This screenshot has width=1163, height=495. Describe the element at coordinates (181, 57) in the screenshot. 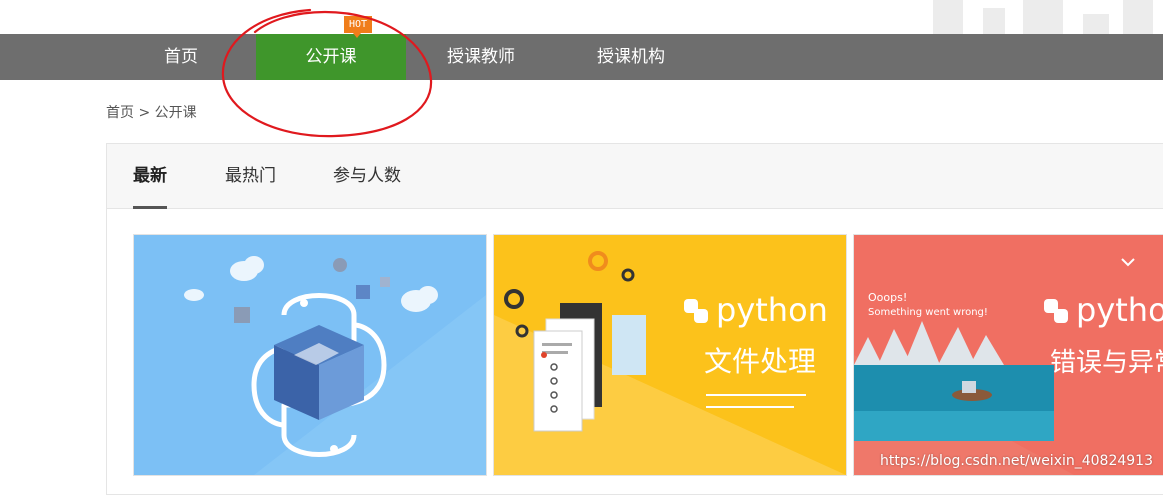

I see `nav-item-home: 首页` at that location.